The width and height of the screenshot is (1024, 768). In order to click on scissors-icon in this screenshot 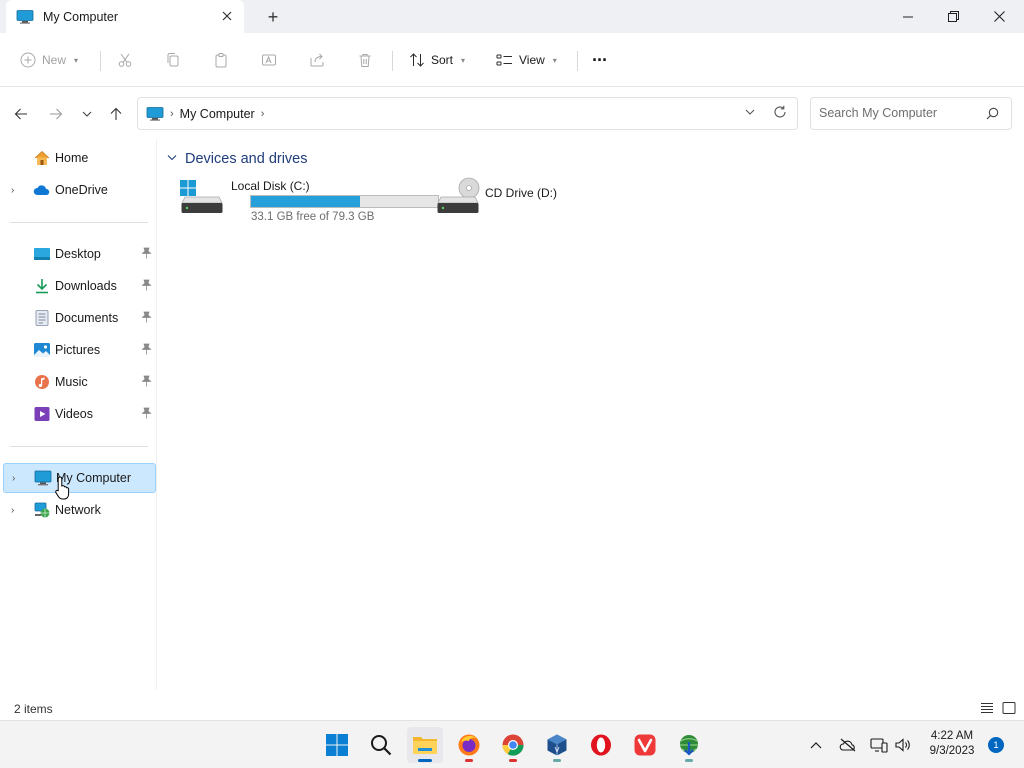, I will do `click(125, 60)`.